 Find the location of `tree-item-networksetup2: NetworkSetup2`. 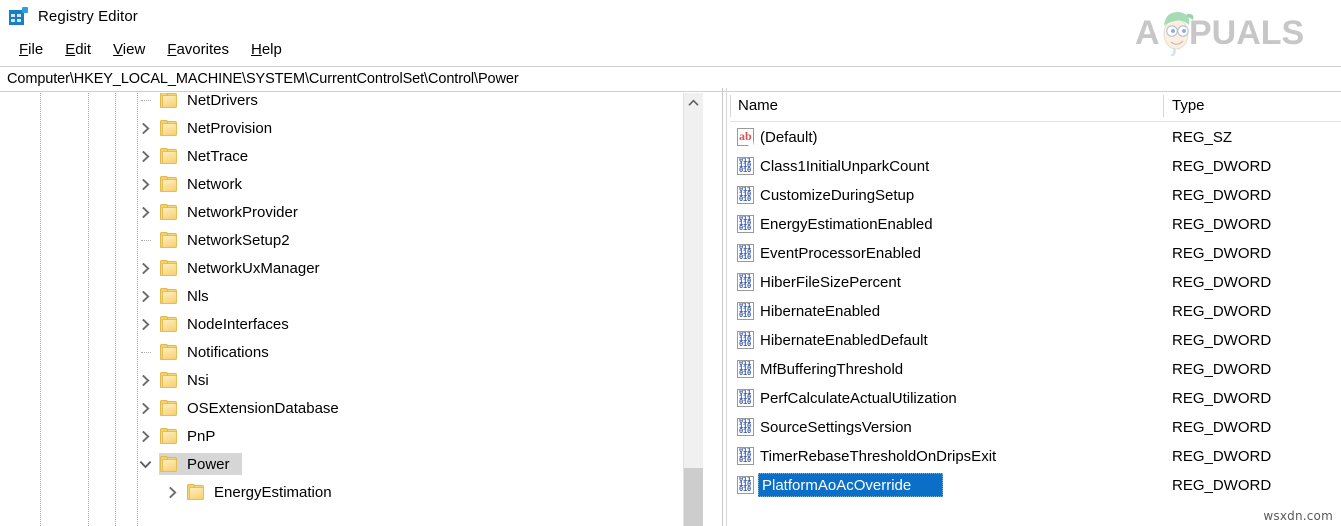

tree-item-networksetup2: NetworkSetup2 is located at coordinates (345, 240).